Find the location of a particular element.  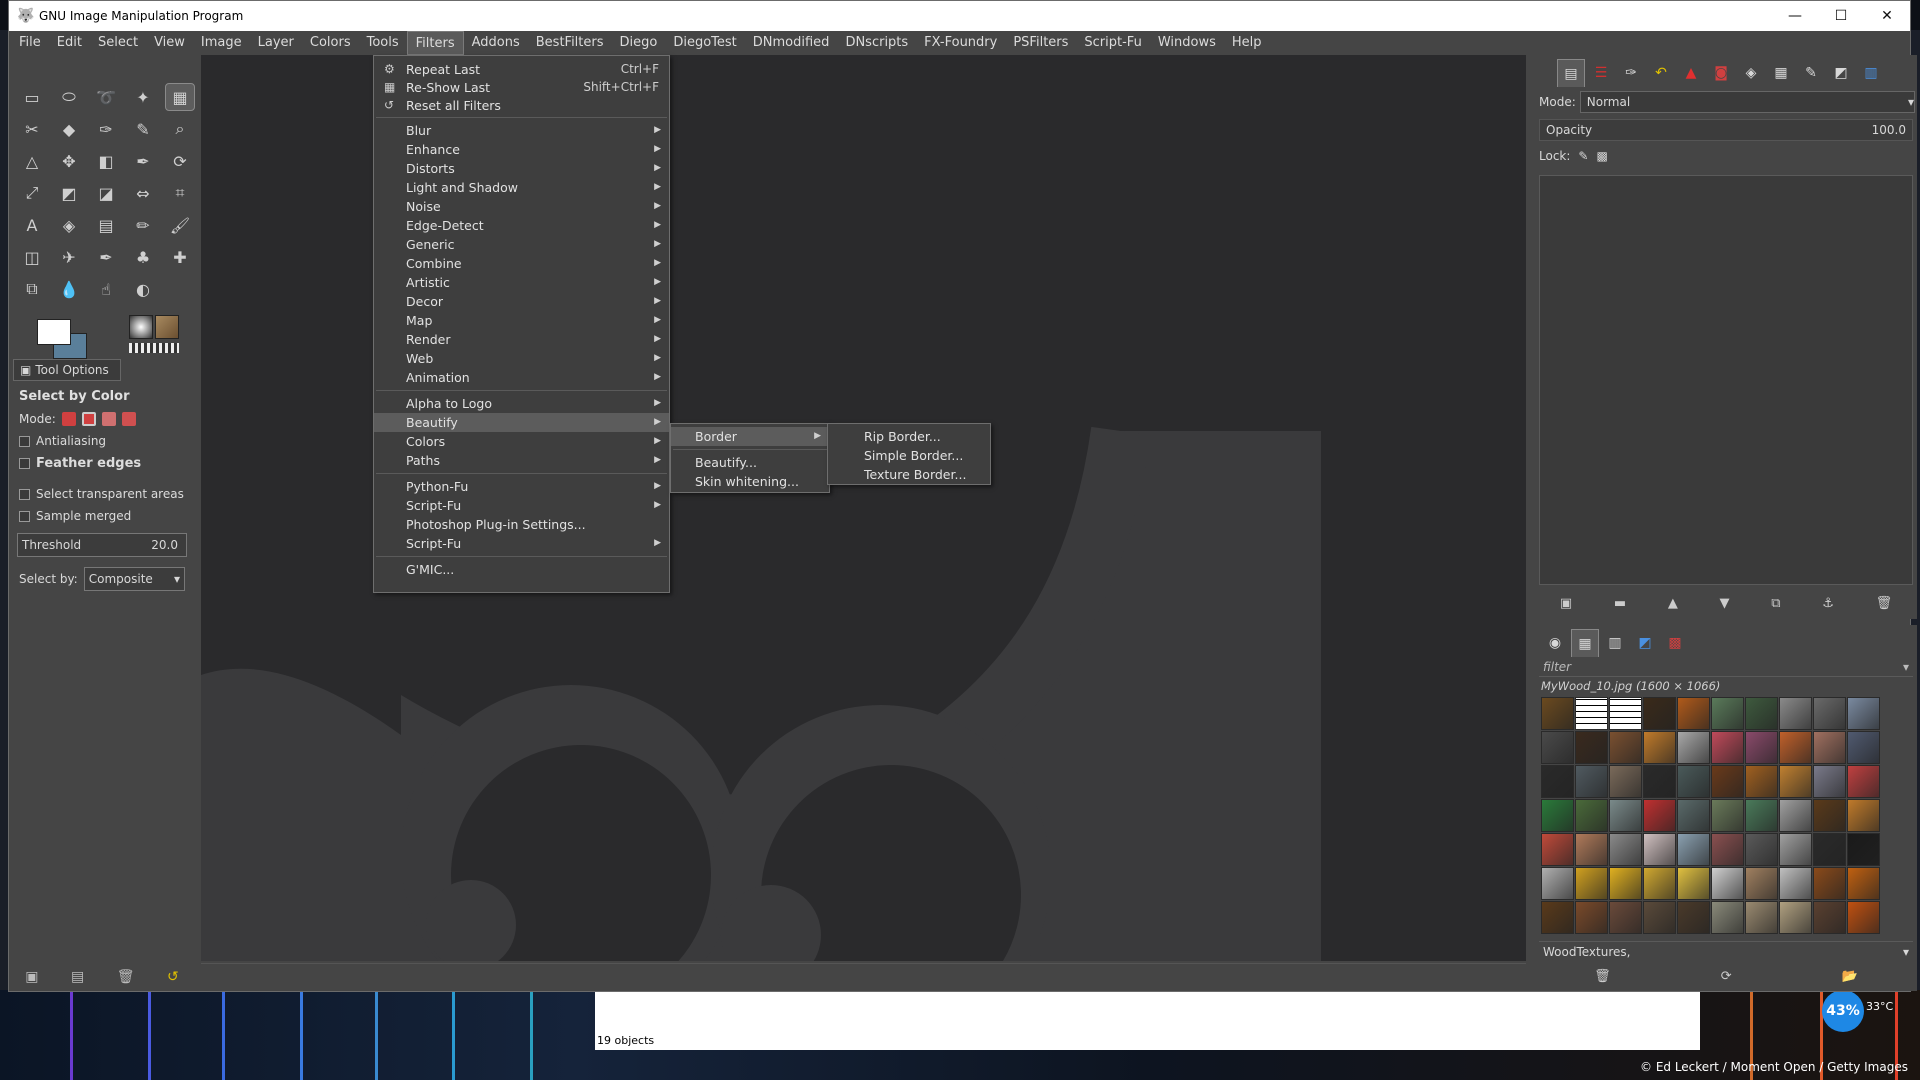

lock-alpha-icon: ▩ is located at coordinates (1601, 156).